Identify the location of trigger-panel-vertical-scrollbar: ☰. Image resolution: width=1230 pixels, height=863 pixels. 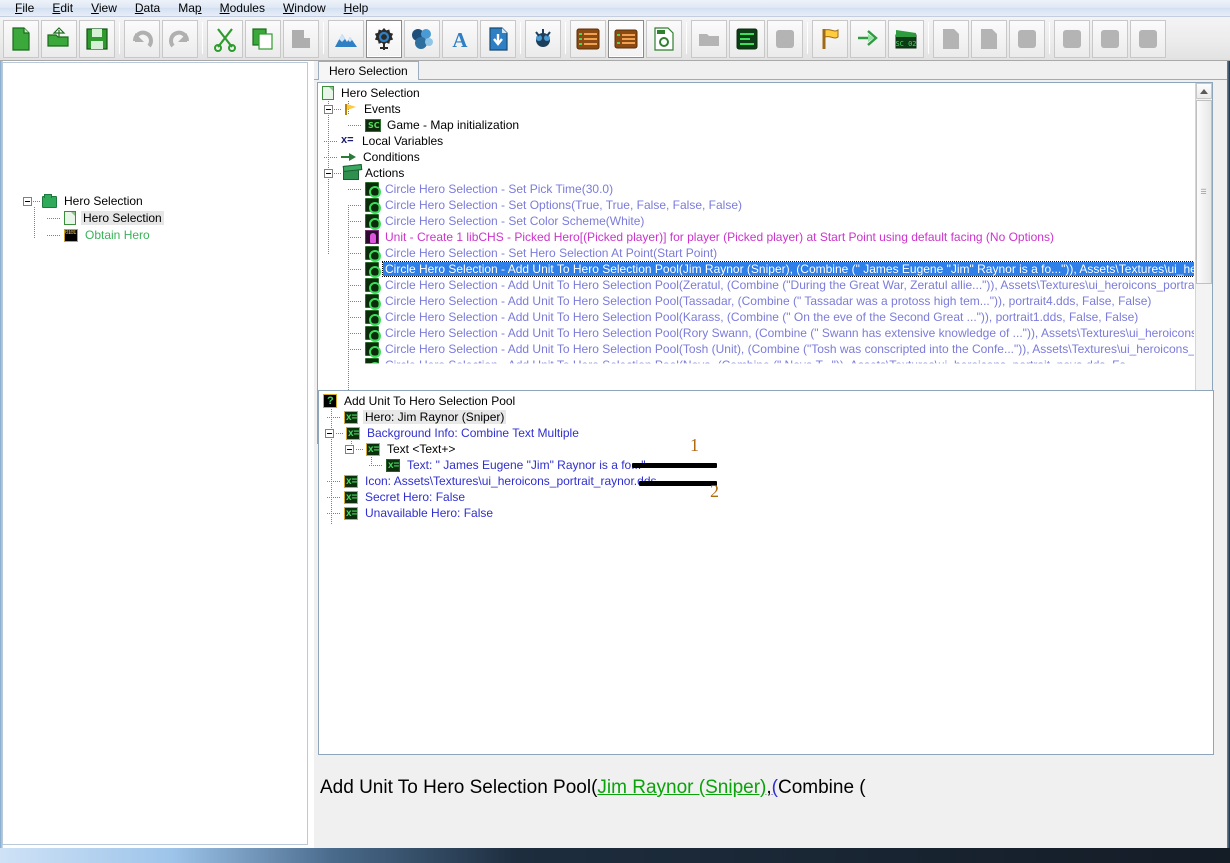
(1203, 254).